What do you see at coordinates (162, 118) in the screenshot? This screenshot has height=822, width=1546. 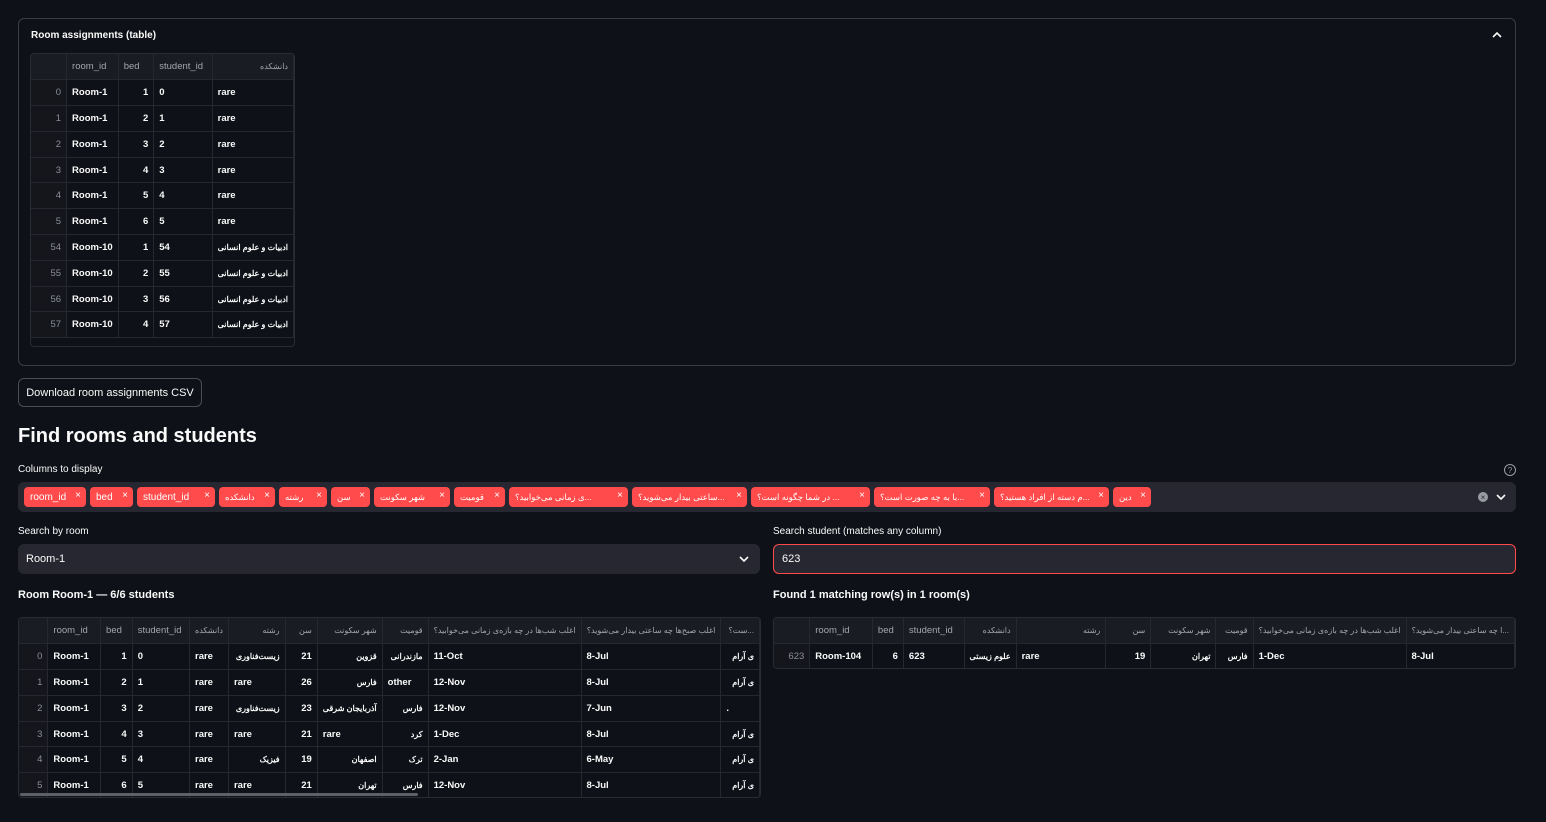 I see `table-row: 1 Room-1 2 1 rare` at bounding box center [162, 118].